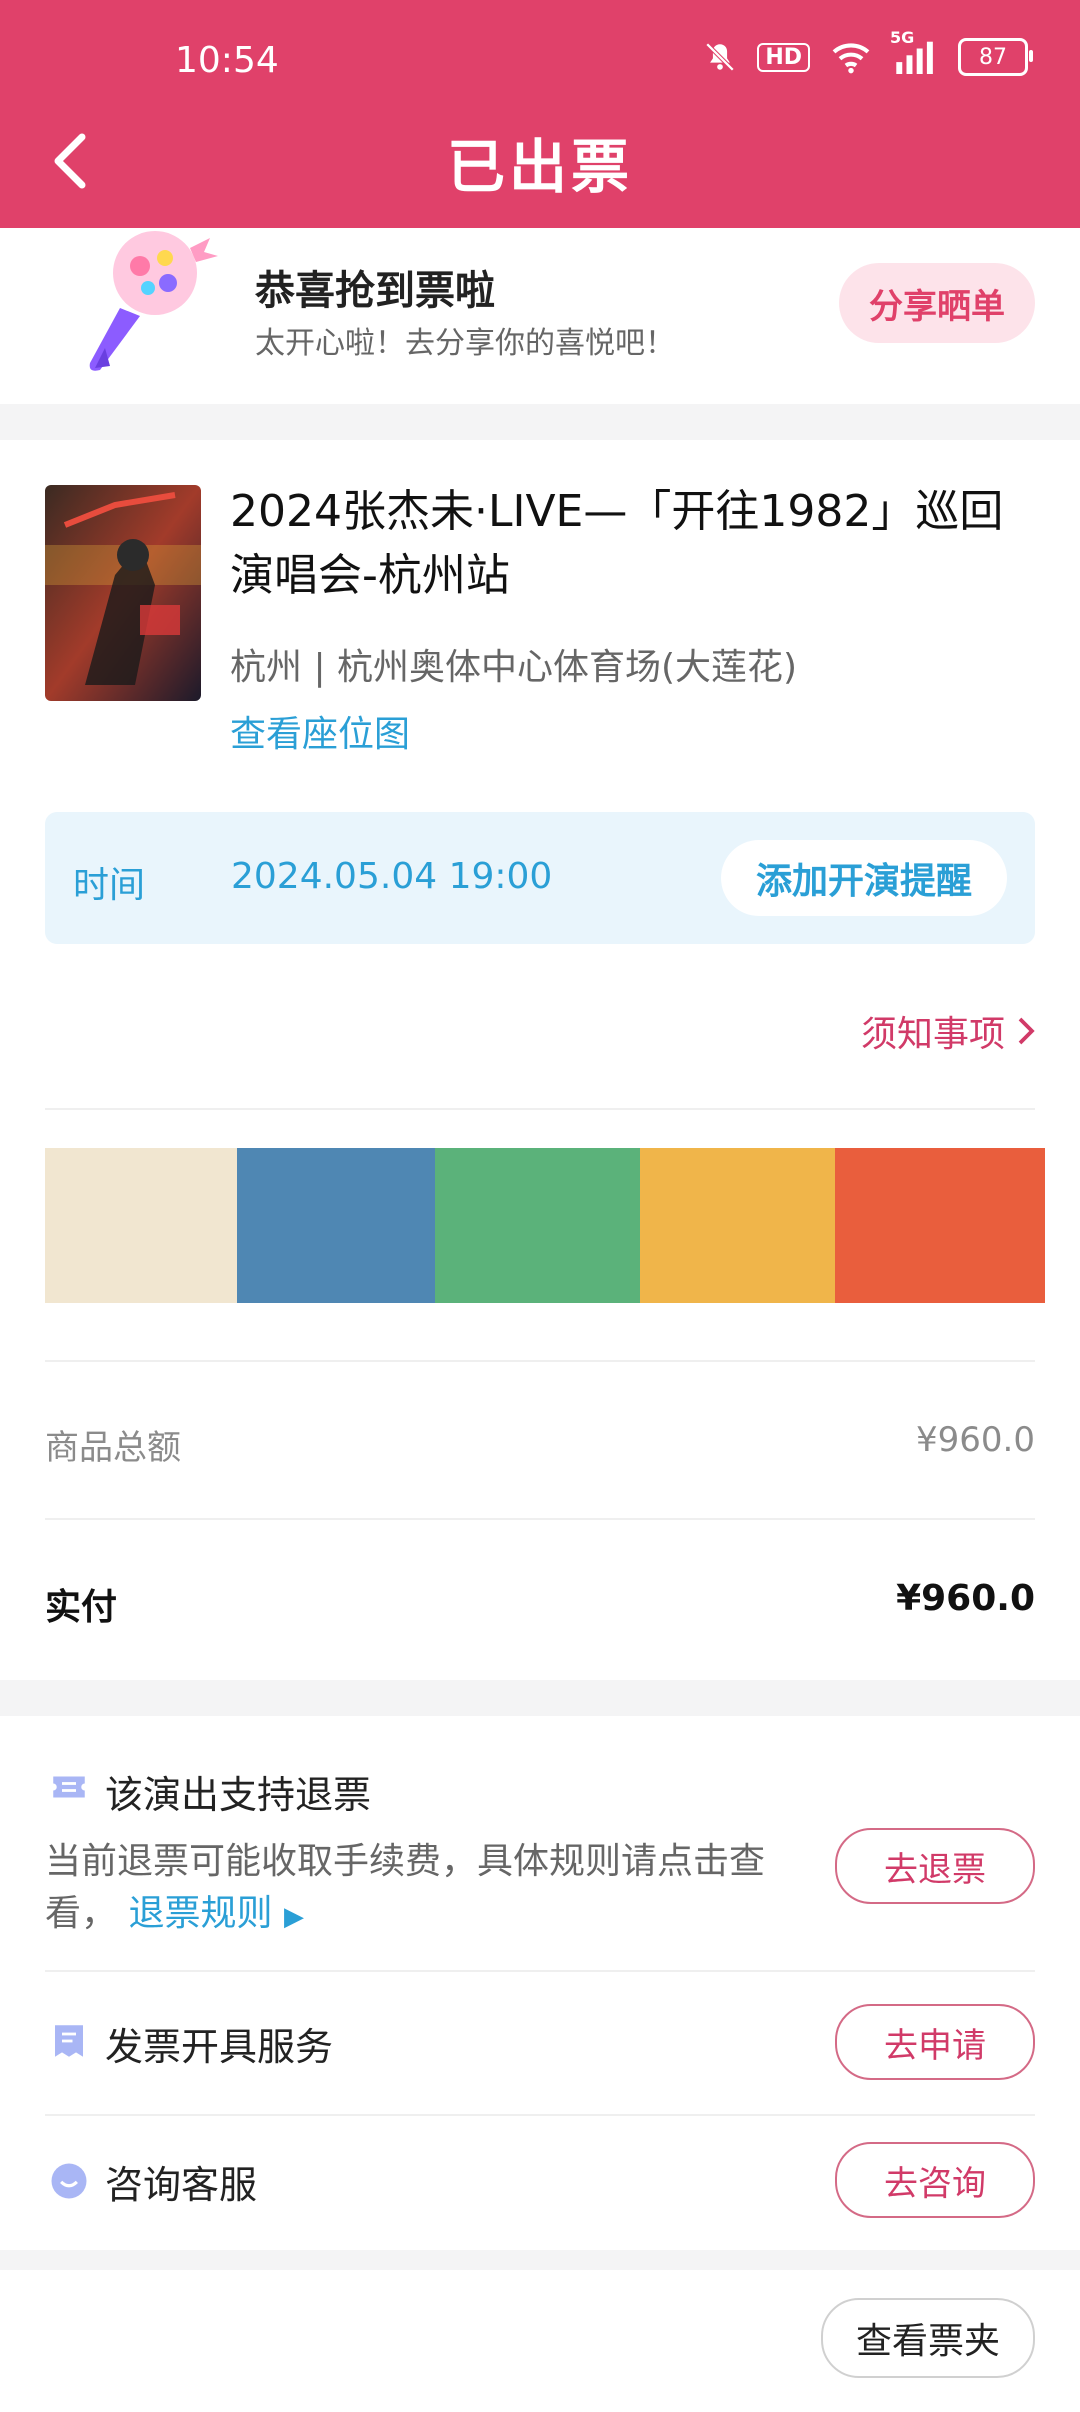 This screenshot has height=2412, width=1080. What do you see at coordinates (635, 544) in the screenshot?
I see `show-title: 2024张杰未·LIVE—「开往1982」巡回演唱会-杭州站` at bounding box center [635, 544].